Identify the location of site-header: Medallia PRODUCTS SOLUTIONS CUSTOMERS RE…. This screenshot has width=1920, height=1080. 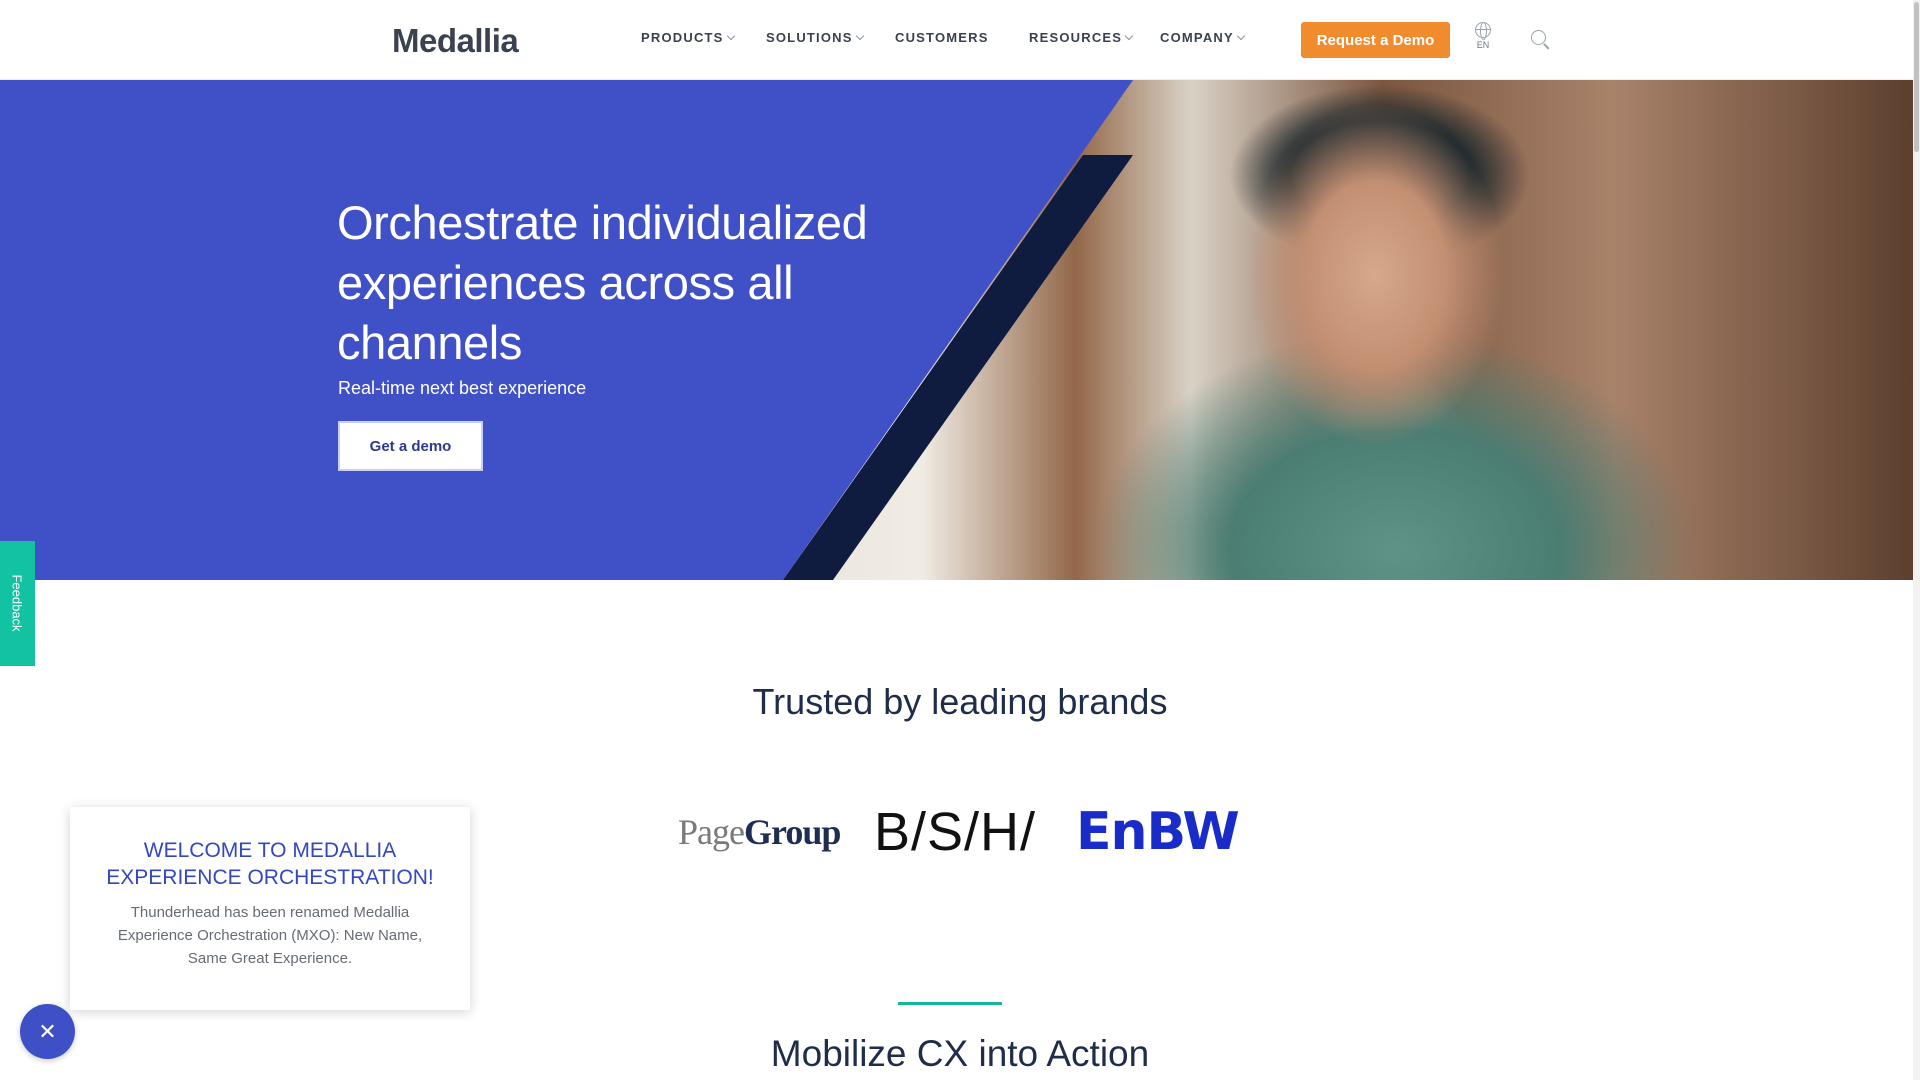
(960, 40).